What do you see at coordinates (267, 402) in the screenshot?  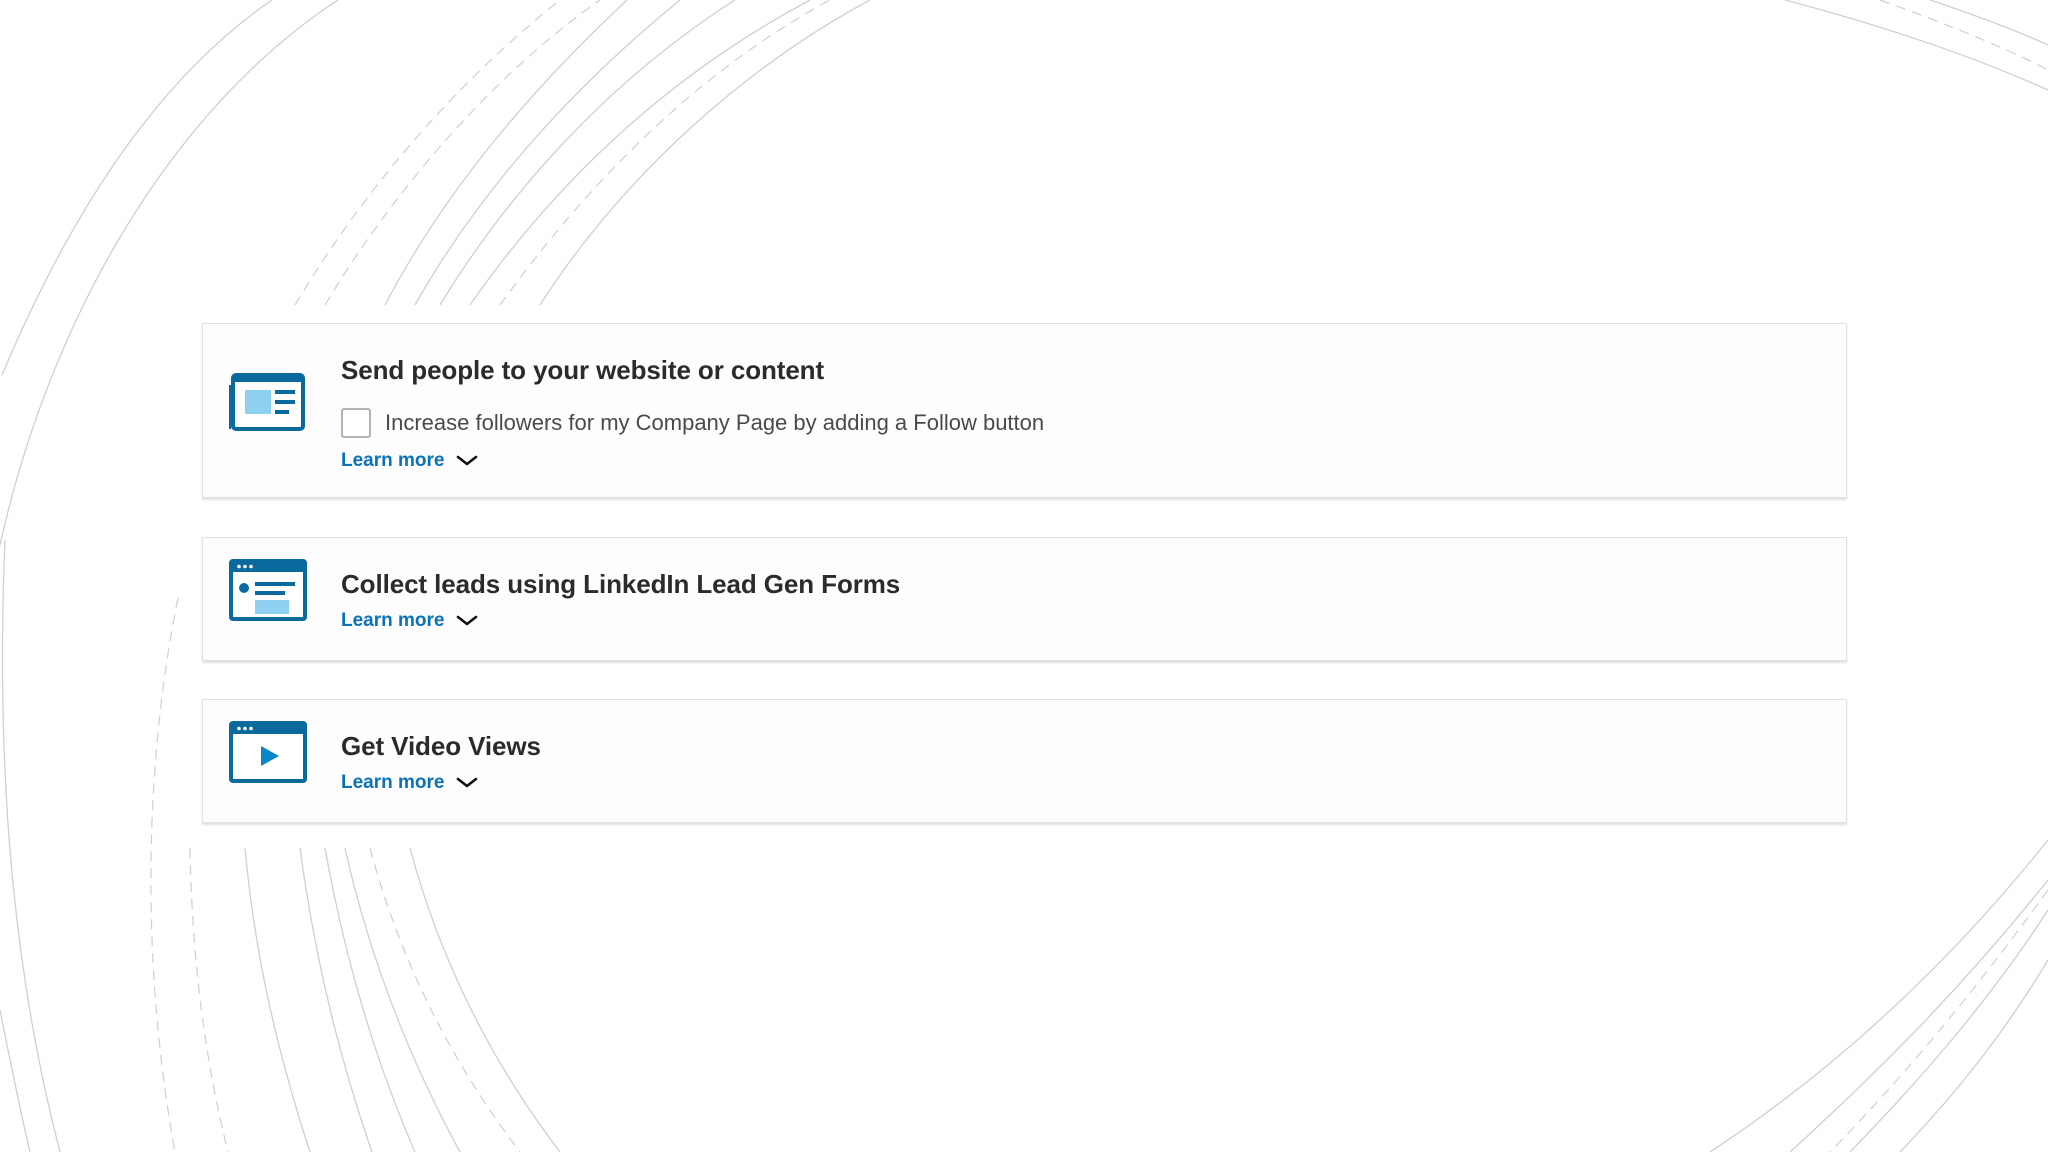 I see `webpage-article-icon` at bounding box center [267, 402].